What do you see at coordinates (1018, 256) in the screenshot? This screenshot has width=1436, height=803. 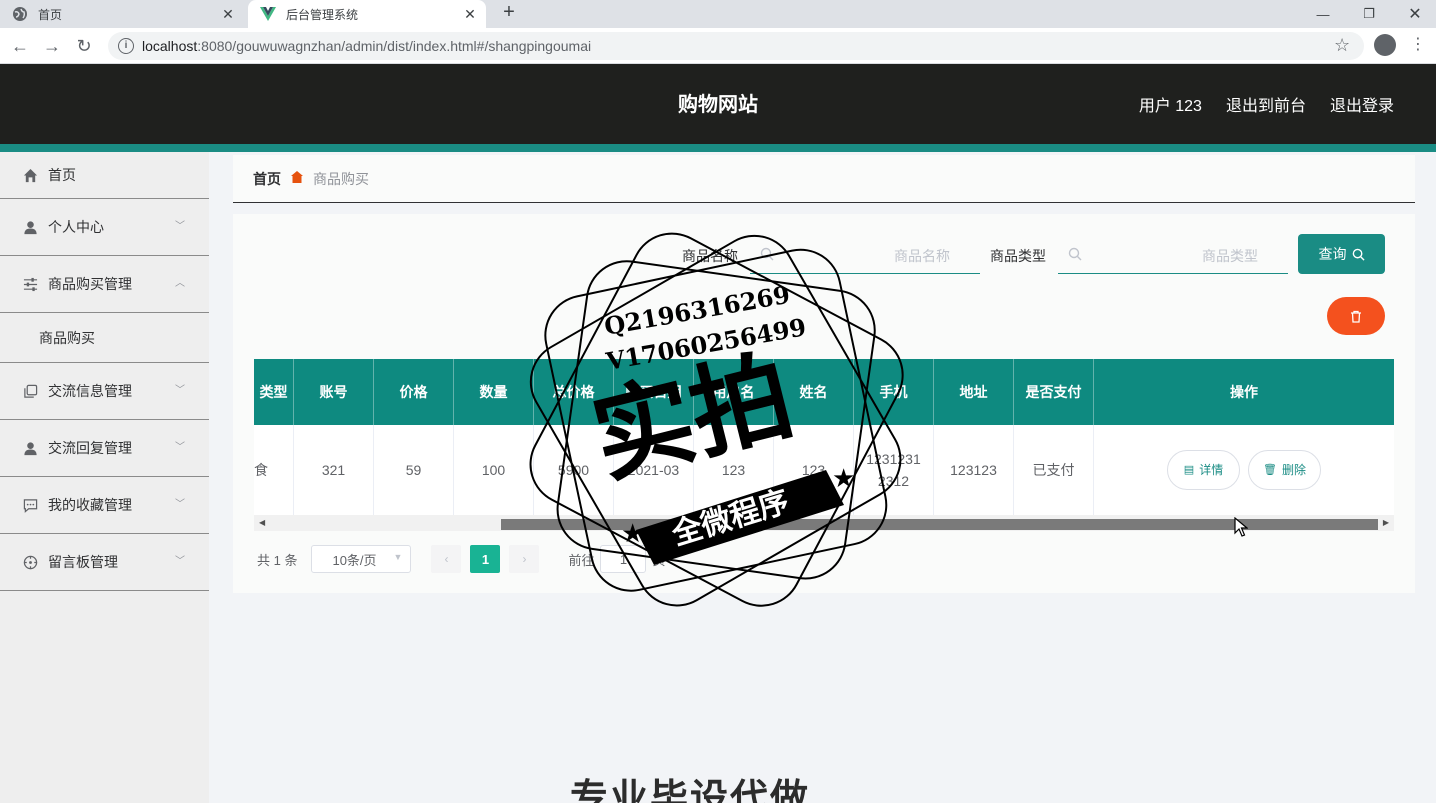 I see `search-type-label: 商品类型` at bounding box center [1018, 256].